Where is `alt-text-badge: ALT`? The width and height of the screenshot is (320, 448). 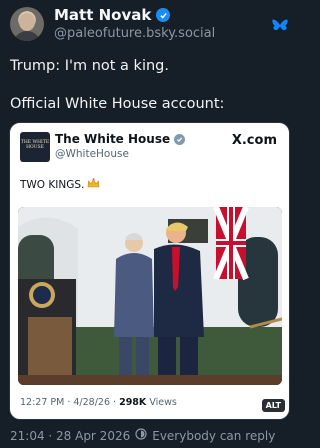
alt-text-badge: ALT is located at coordinates (273, 405).